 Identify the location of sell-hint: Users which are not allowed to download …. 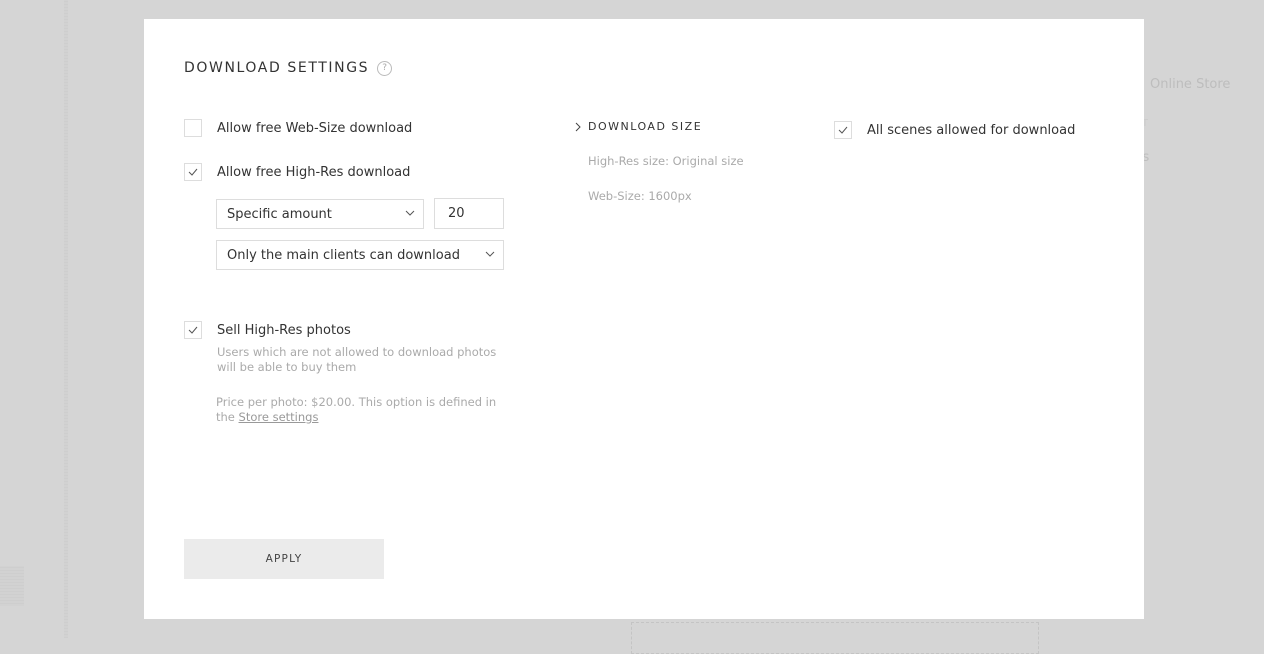
(357, 359).